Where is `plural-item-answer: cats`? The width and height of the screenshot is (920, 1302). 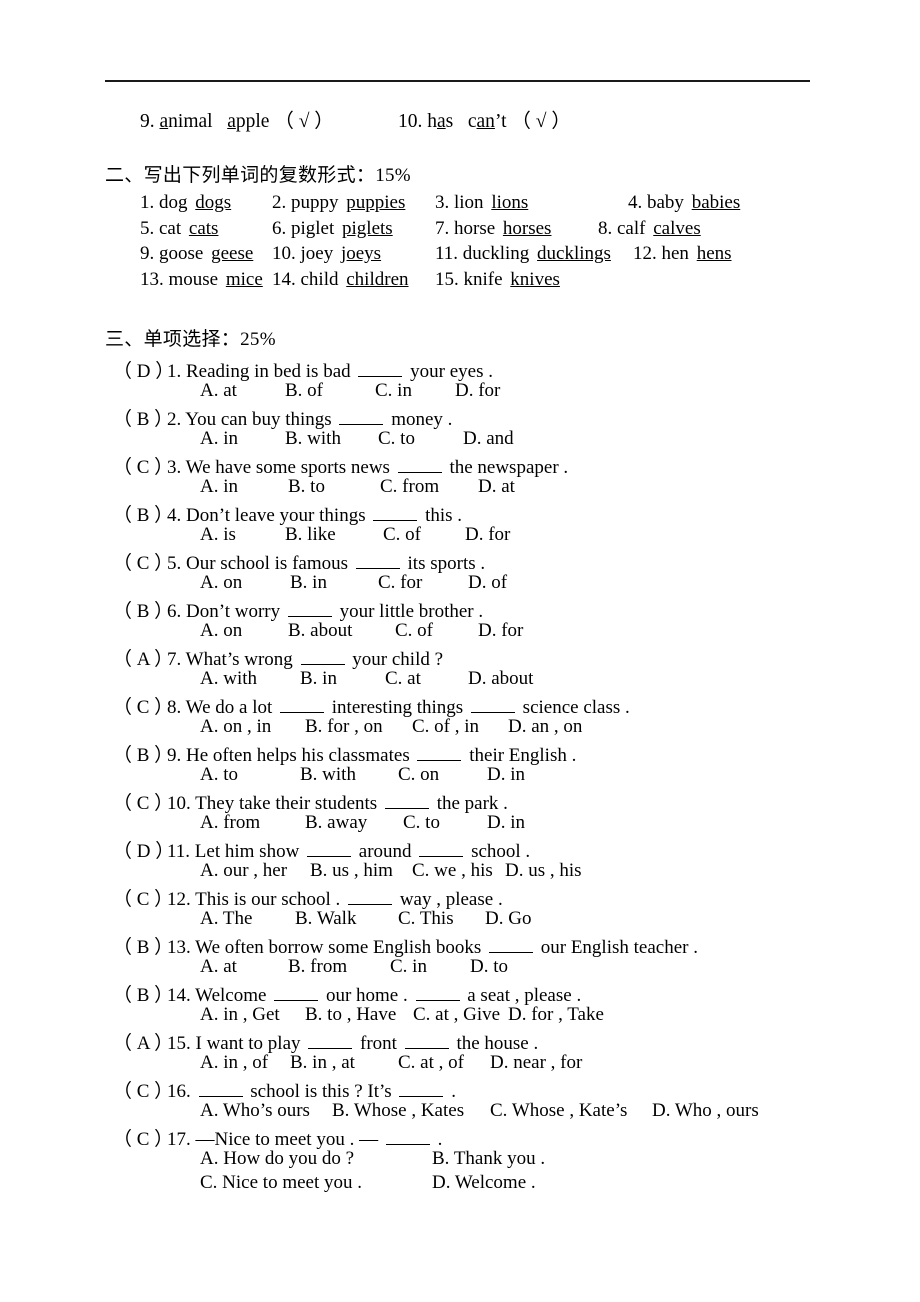
plural-item-answer: cats is located at coordinates (204, 228).